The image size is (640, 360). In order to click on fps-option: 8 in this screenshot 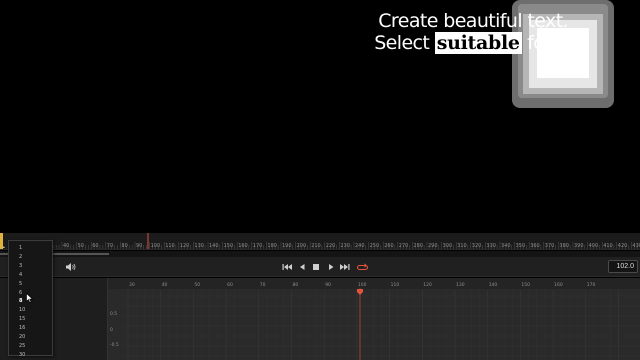, I will do `click(35, 301)`.